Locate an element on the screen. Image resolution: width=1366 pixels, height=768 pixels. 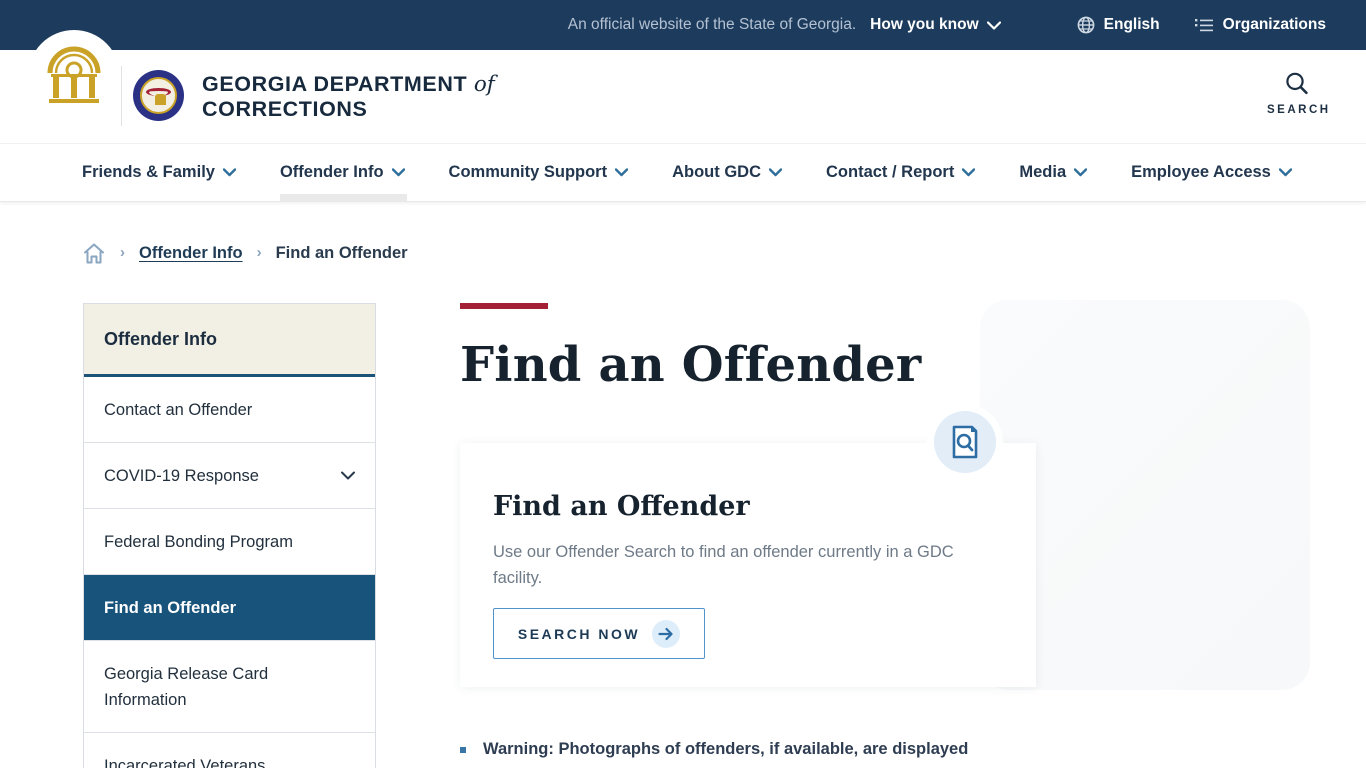
header-search-button: SEARCH is located at coordinates (1299, 93).